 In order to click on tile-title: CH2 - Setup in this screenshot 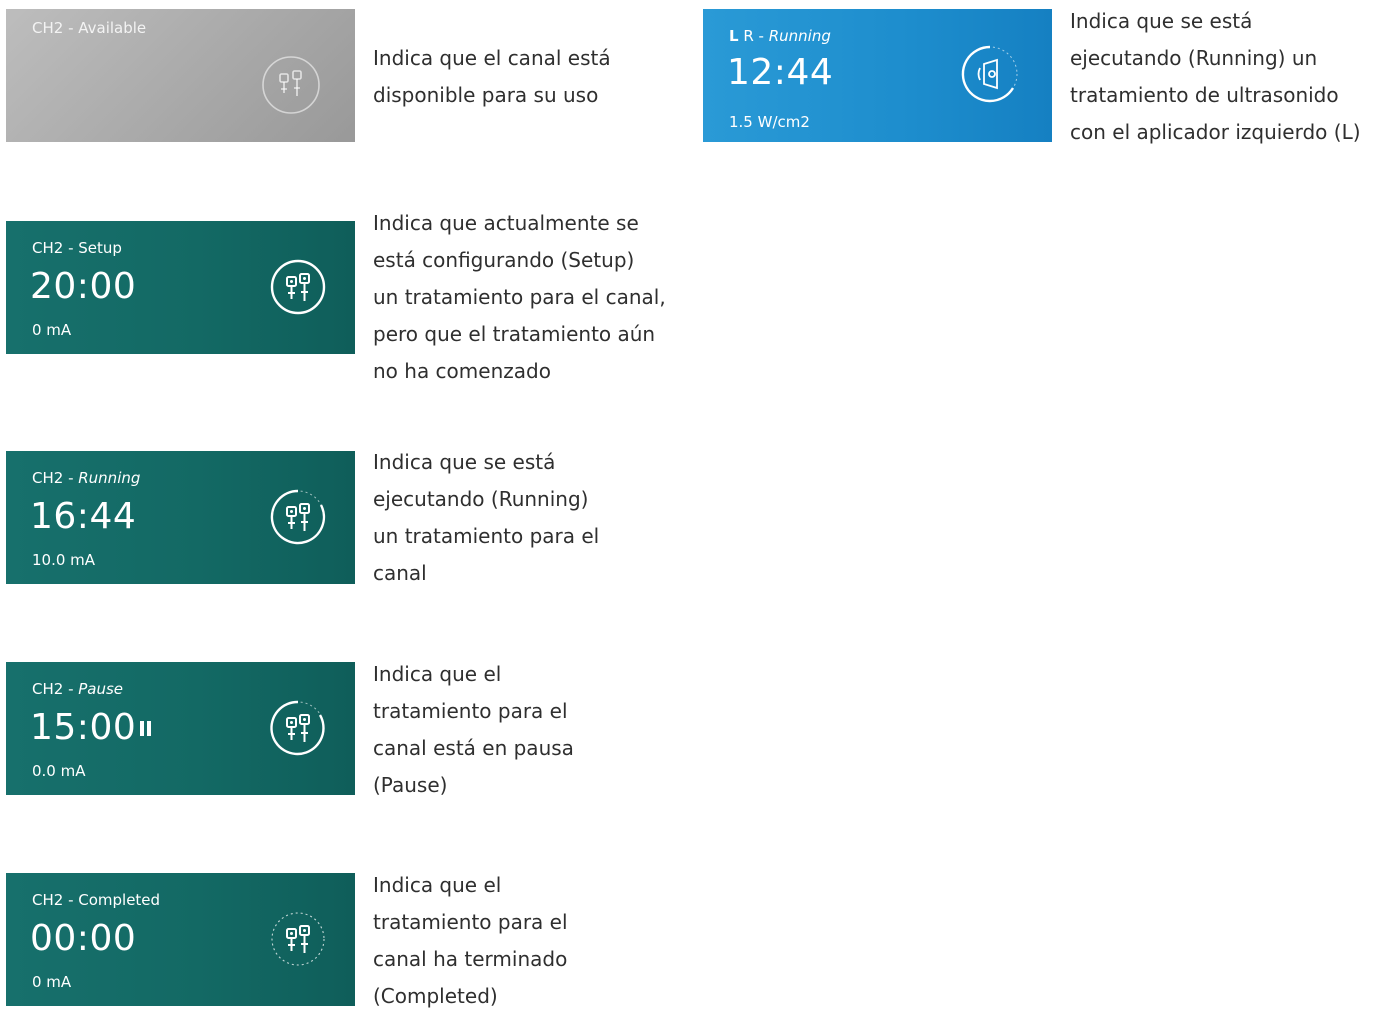, I will do `click(77, 248)`.